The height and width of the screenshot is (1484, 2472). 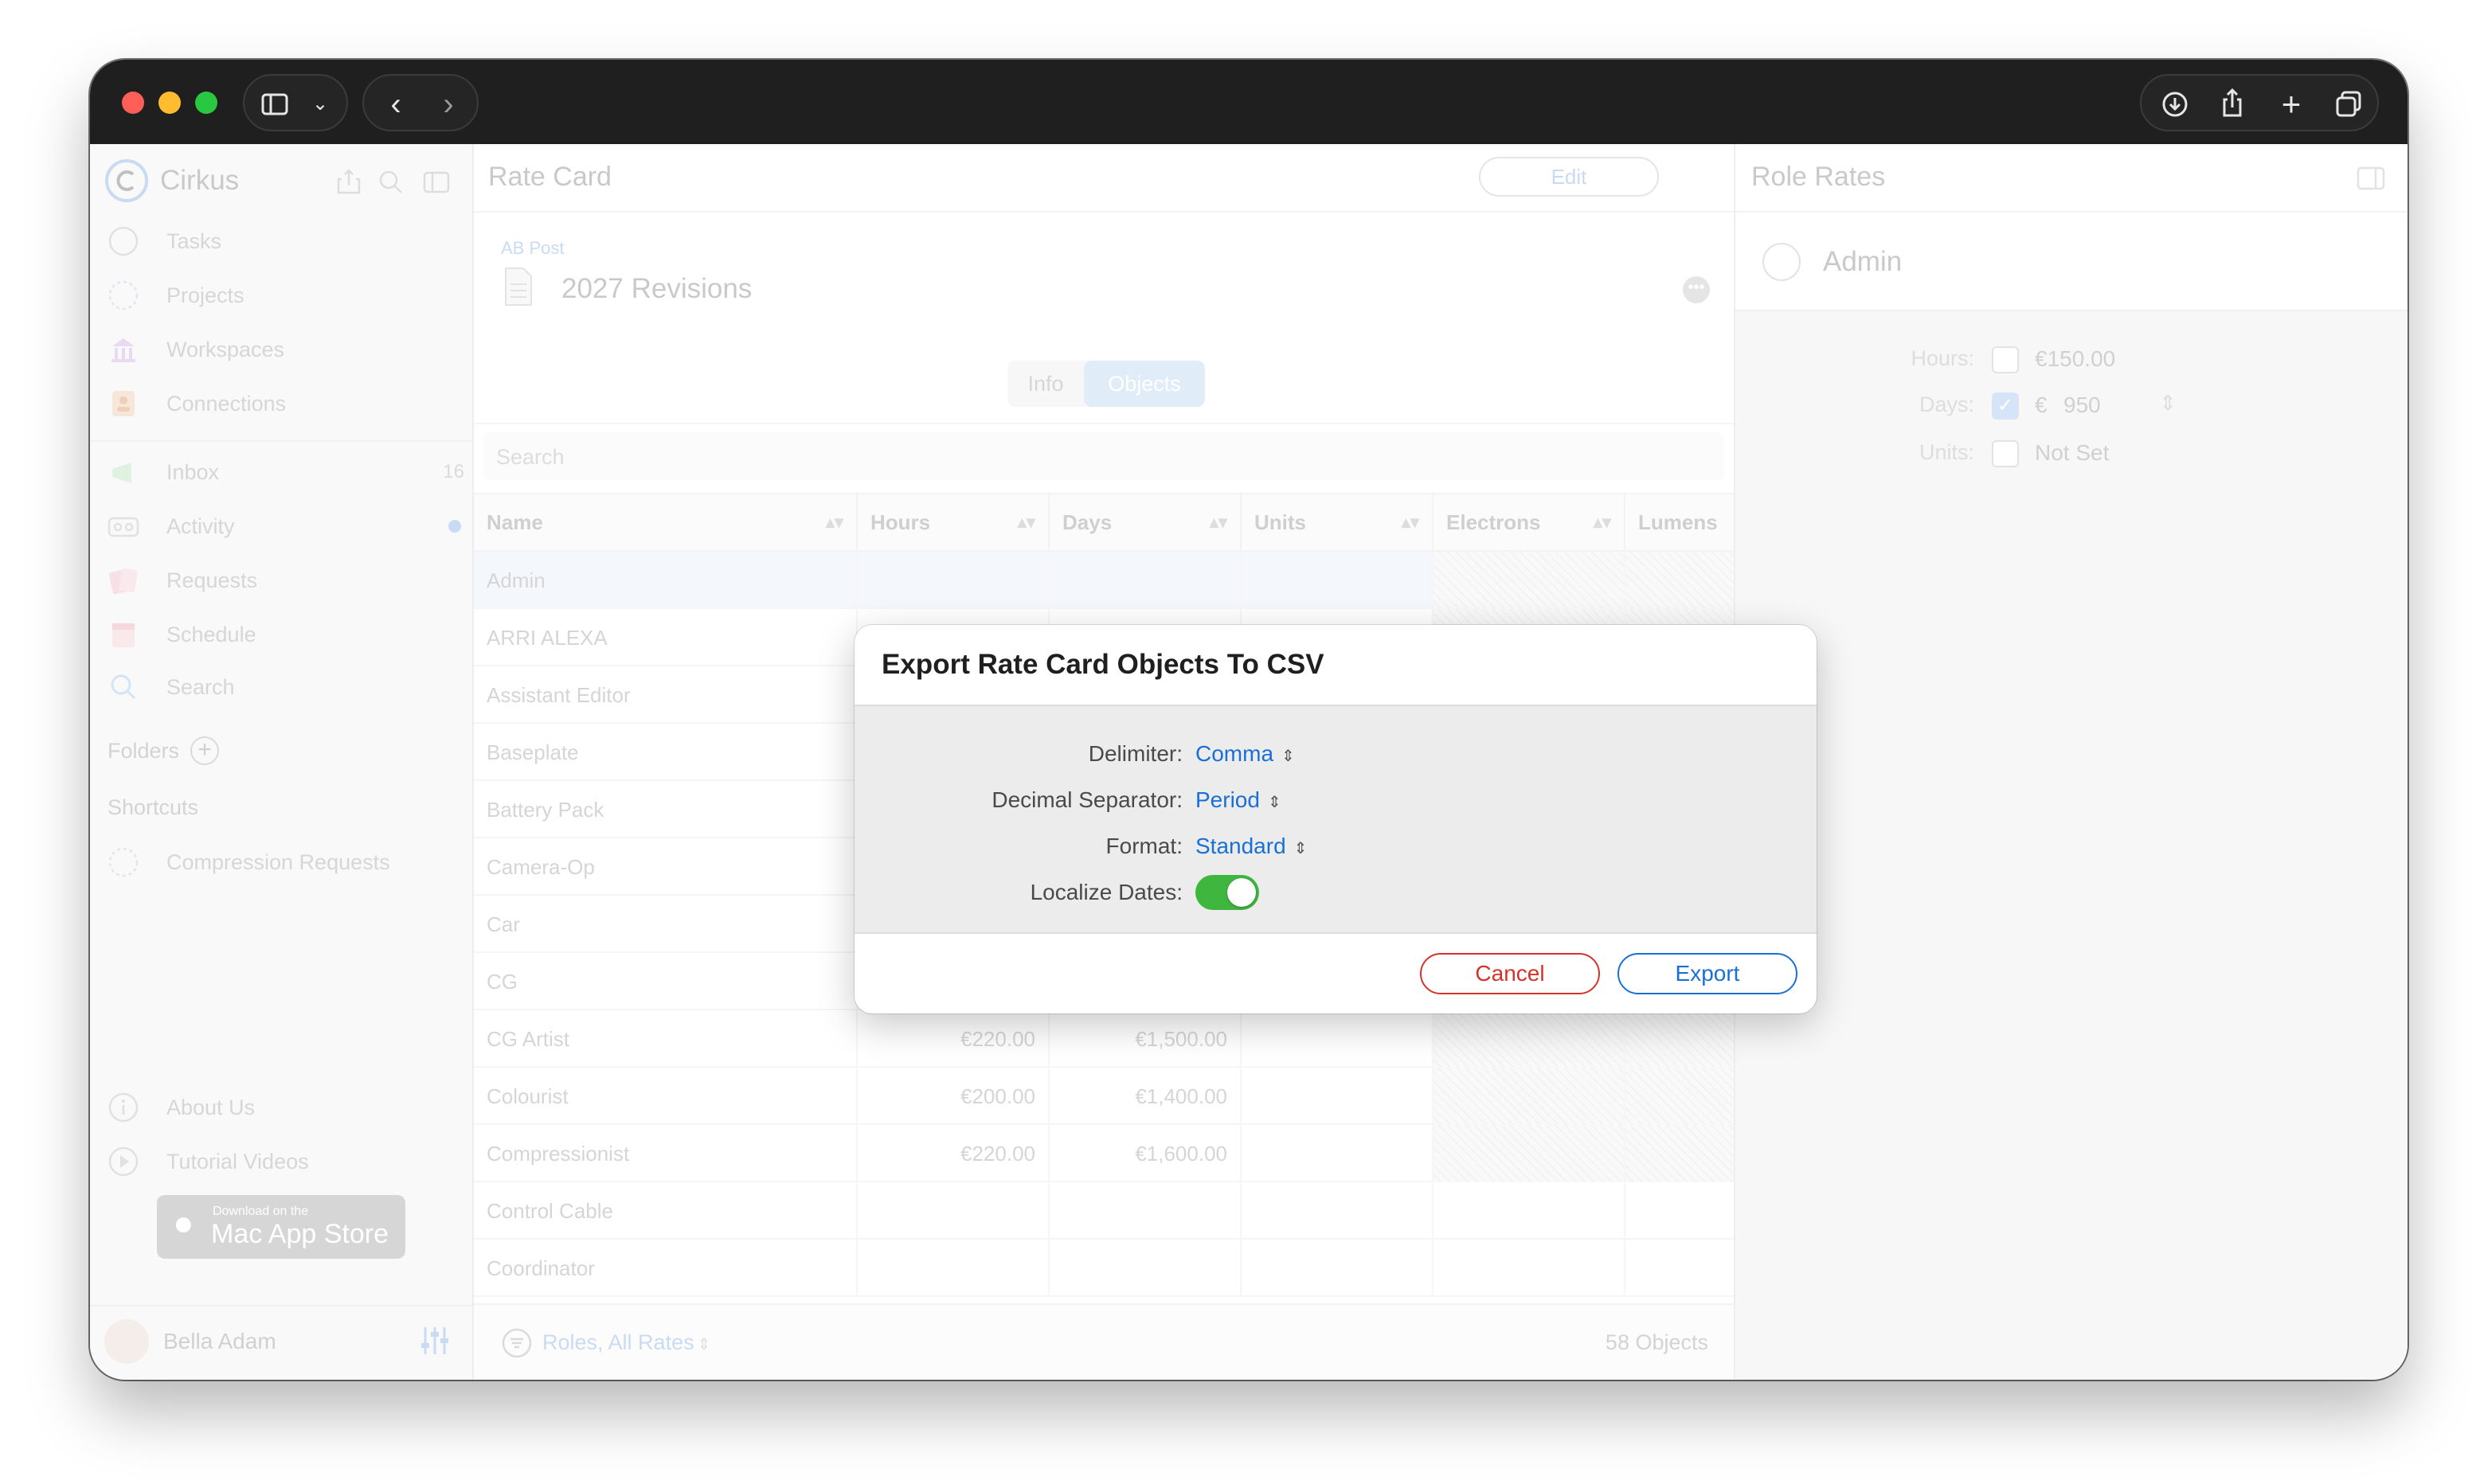 I want to click on delimiter-value: Comma, so click(x=1234, y=753).